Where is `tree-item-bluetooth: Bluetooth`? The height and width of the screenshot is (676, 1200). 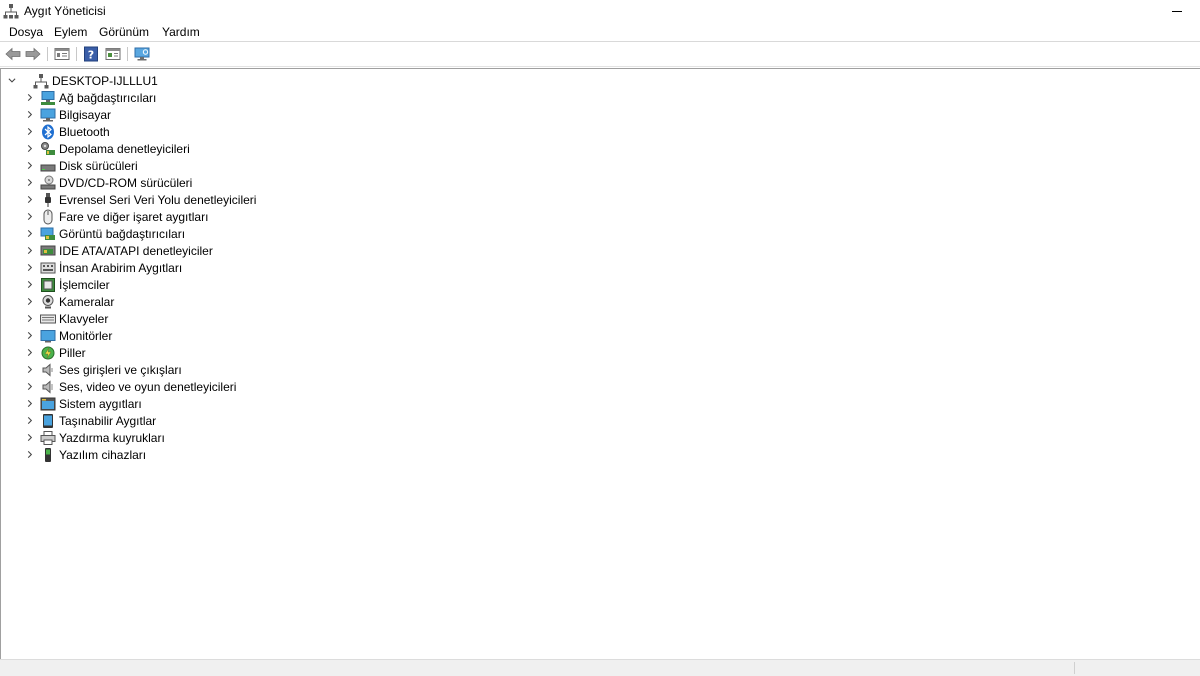
tree-item-bluetooth: Bluetooth is located at coordinates (68, 131).